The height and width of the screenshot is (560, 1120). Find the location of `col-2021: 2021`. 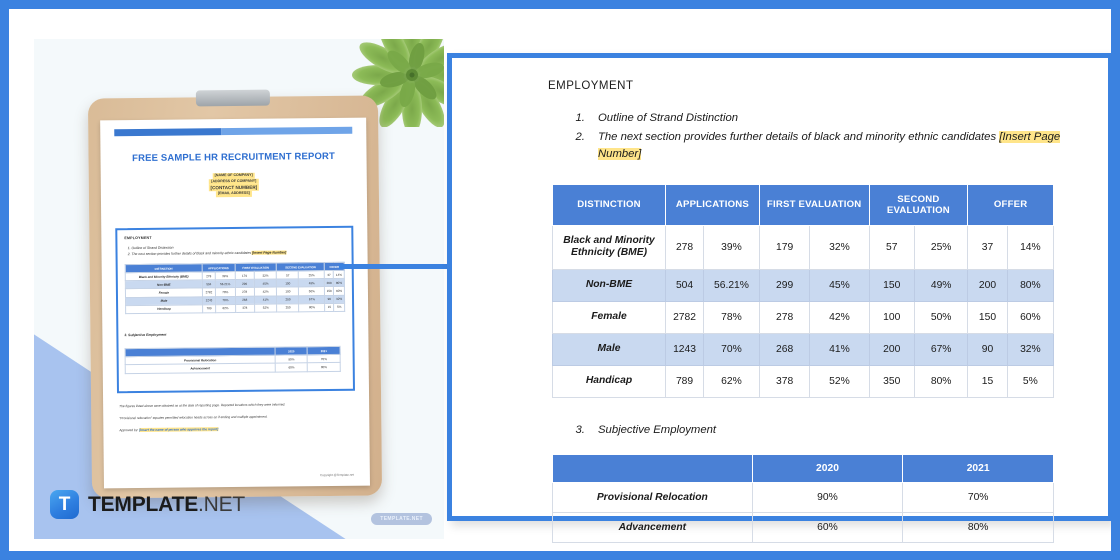

col-2021: 2021 is located at coordinates (978, 468).